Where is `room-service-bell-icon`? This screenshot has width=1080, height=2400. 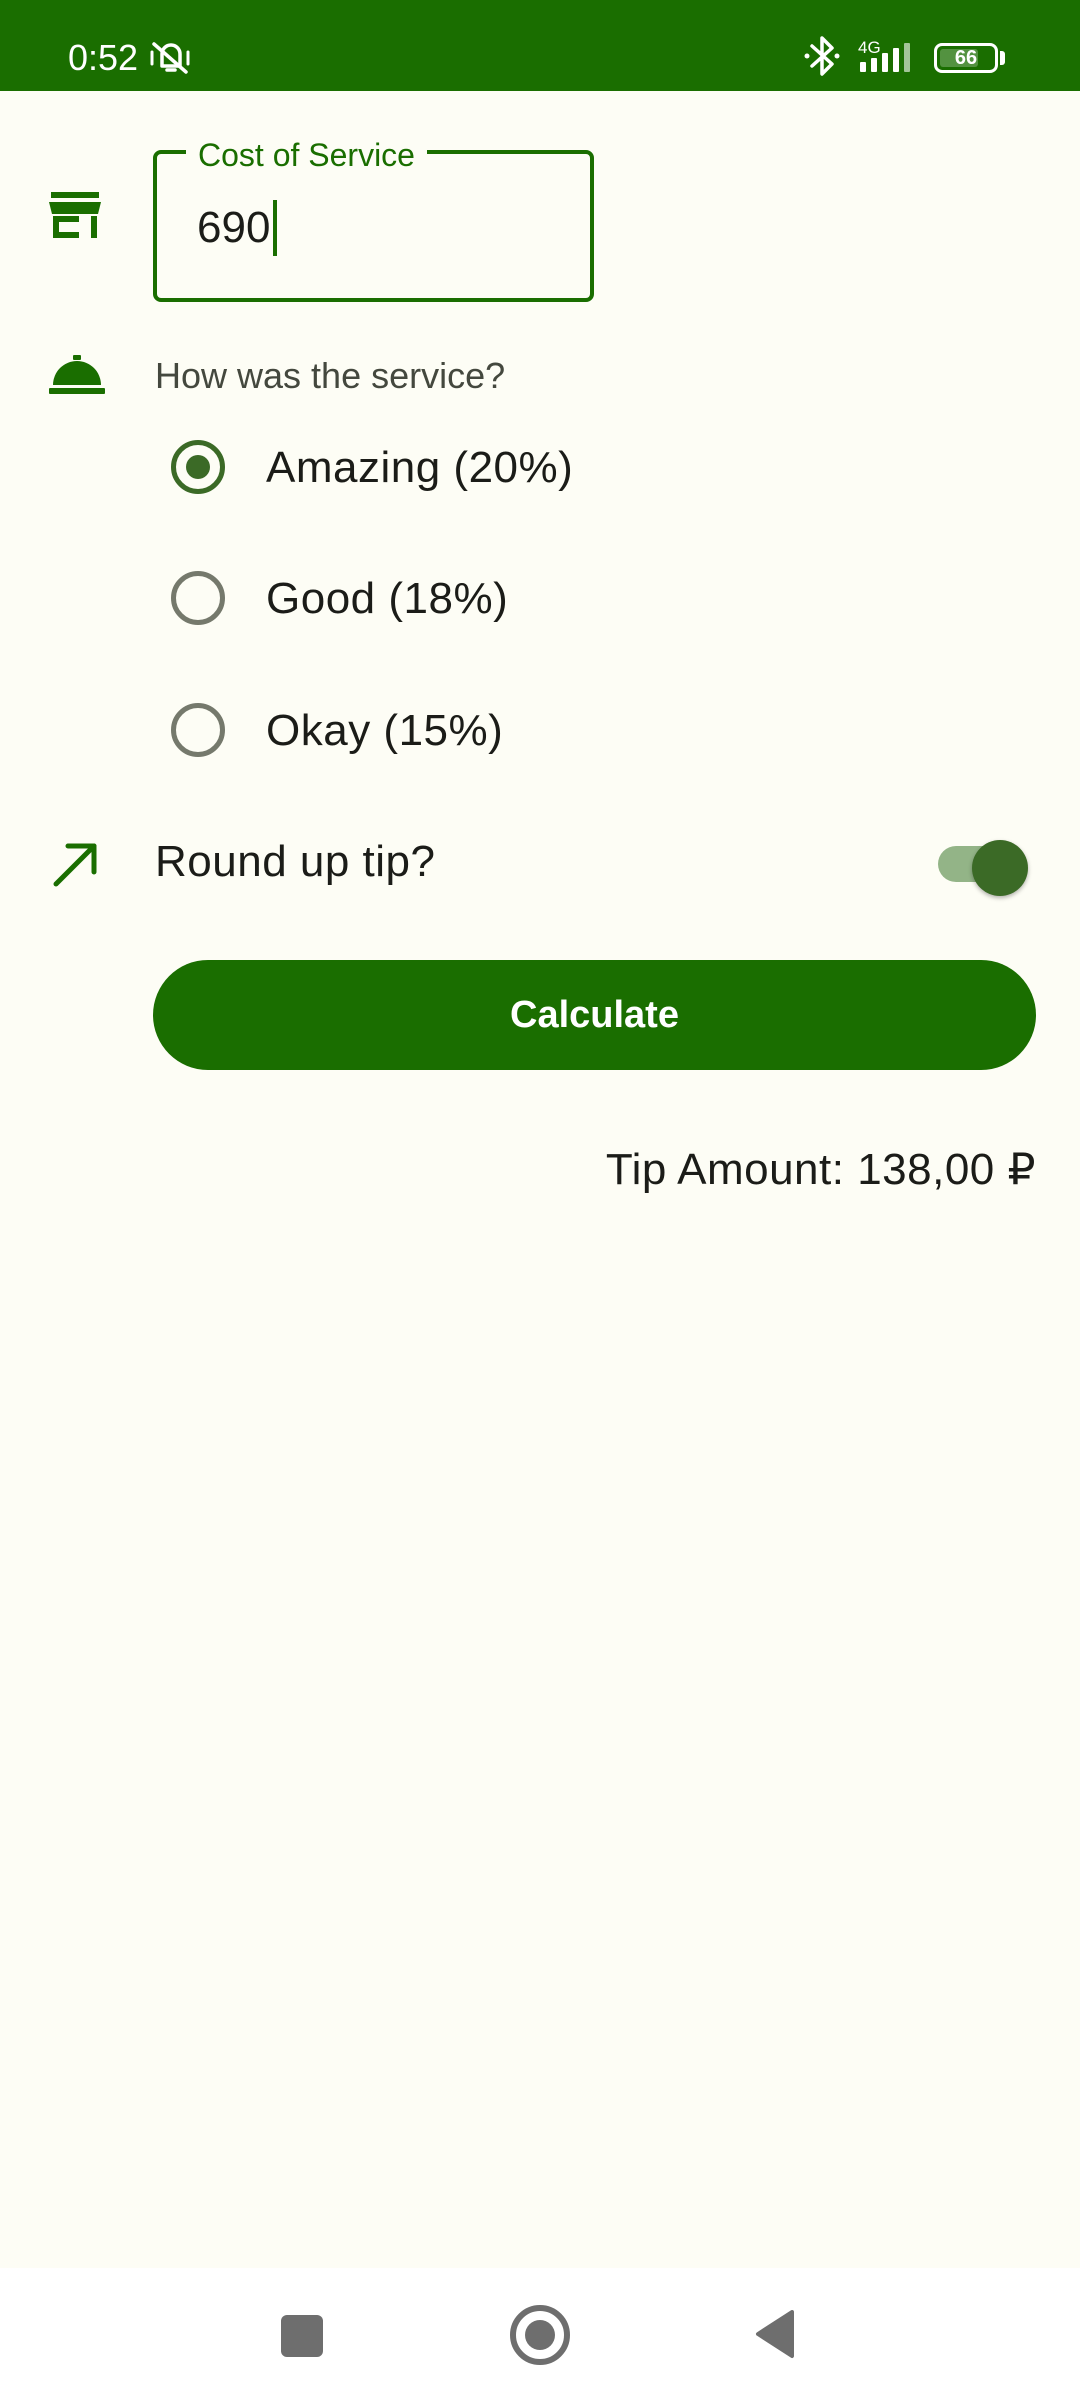
room-service-bell-icon is located at coordinates (77, 374).